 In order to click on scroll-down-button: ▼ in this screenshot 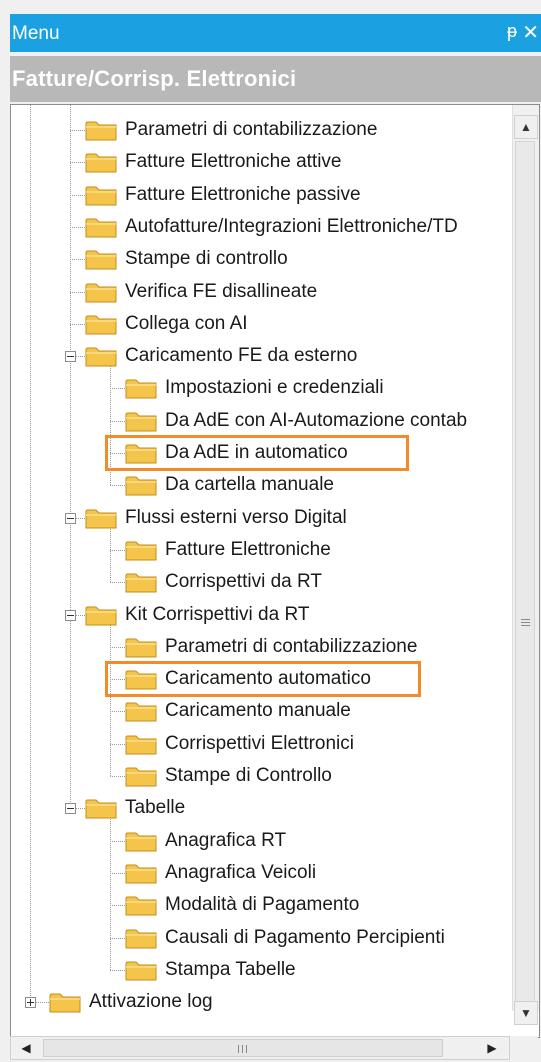, I will do `click(526, 1013)`.